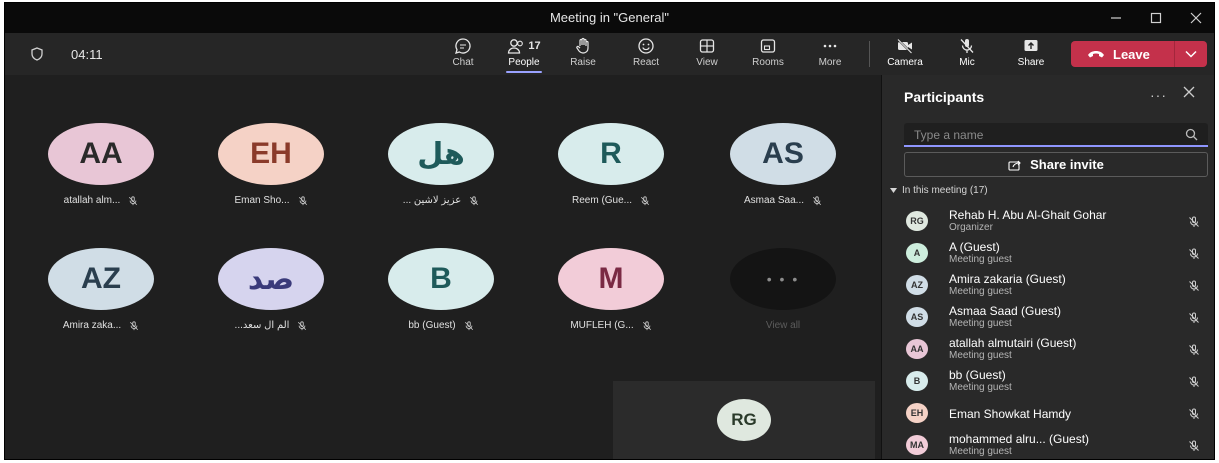  I want to click on participant-row: Bbb (Guest) Meeting guest, so click(1048, 381).